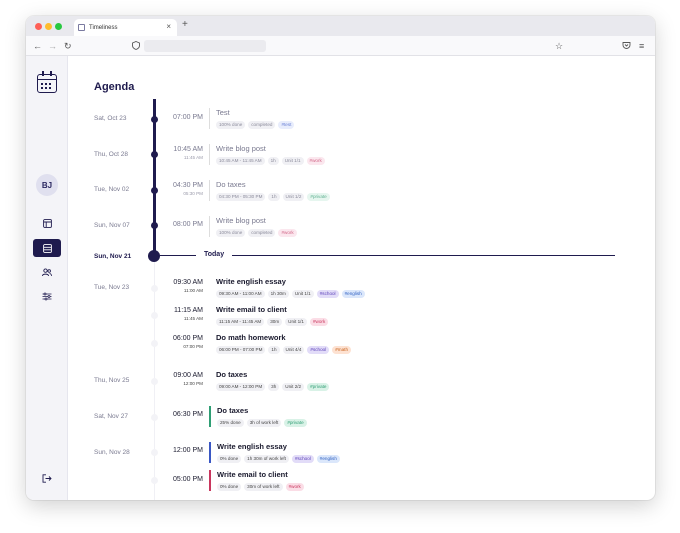  I want to click on progress-chip: 100% done, so click(231, 233).